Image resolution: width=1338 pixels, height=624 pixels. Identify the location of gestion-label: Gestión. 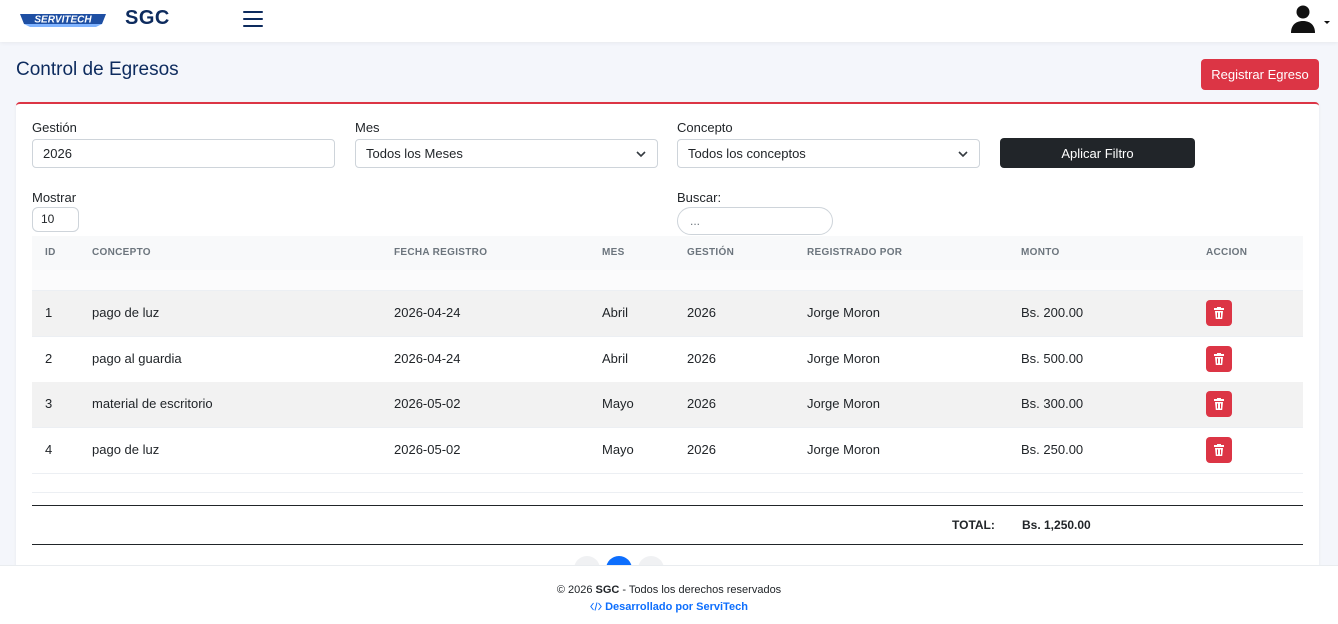
(54, 127).